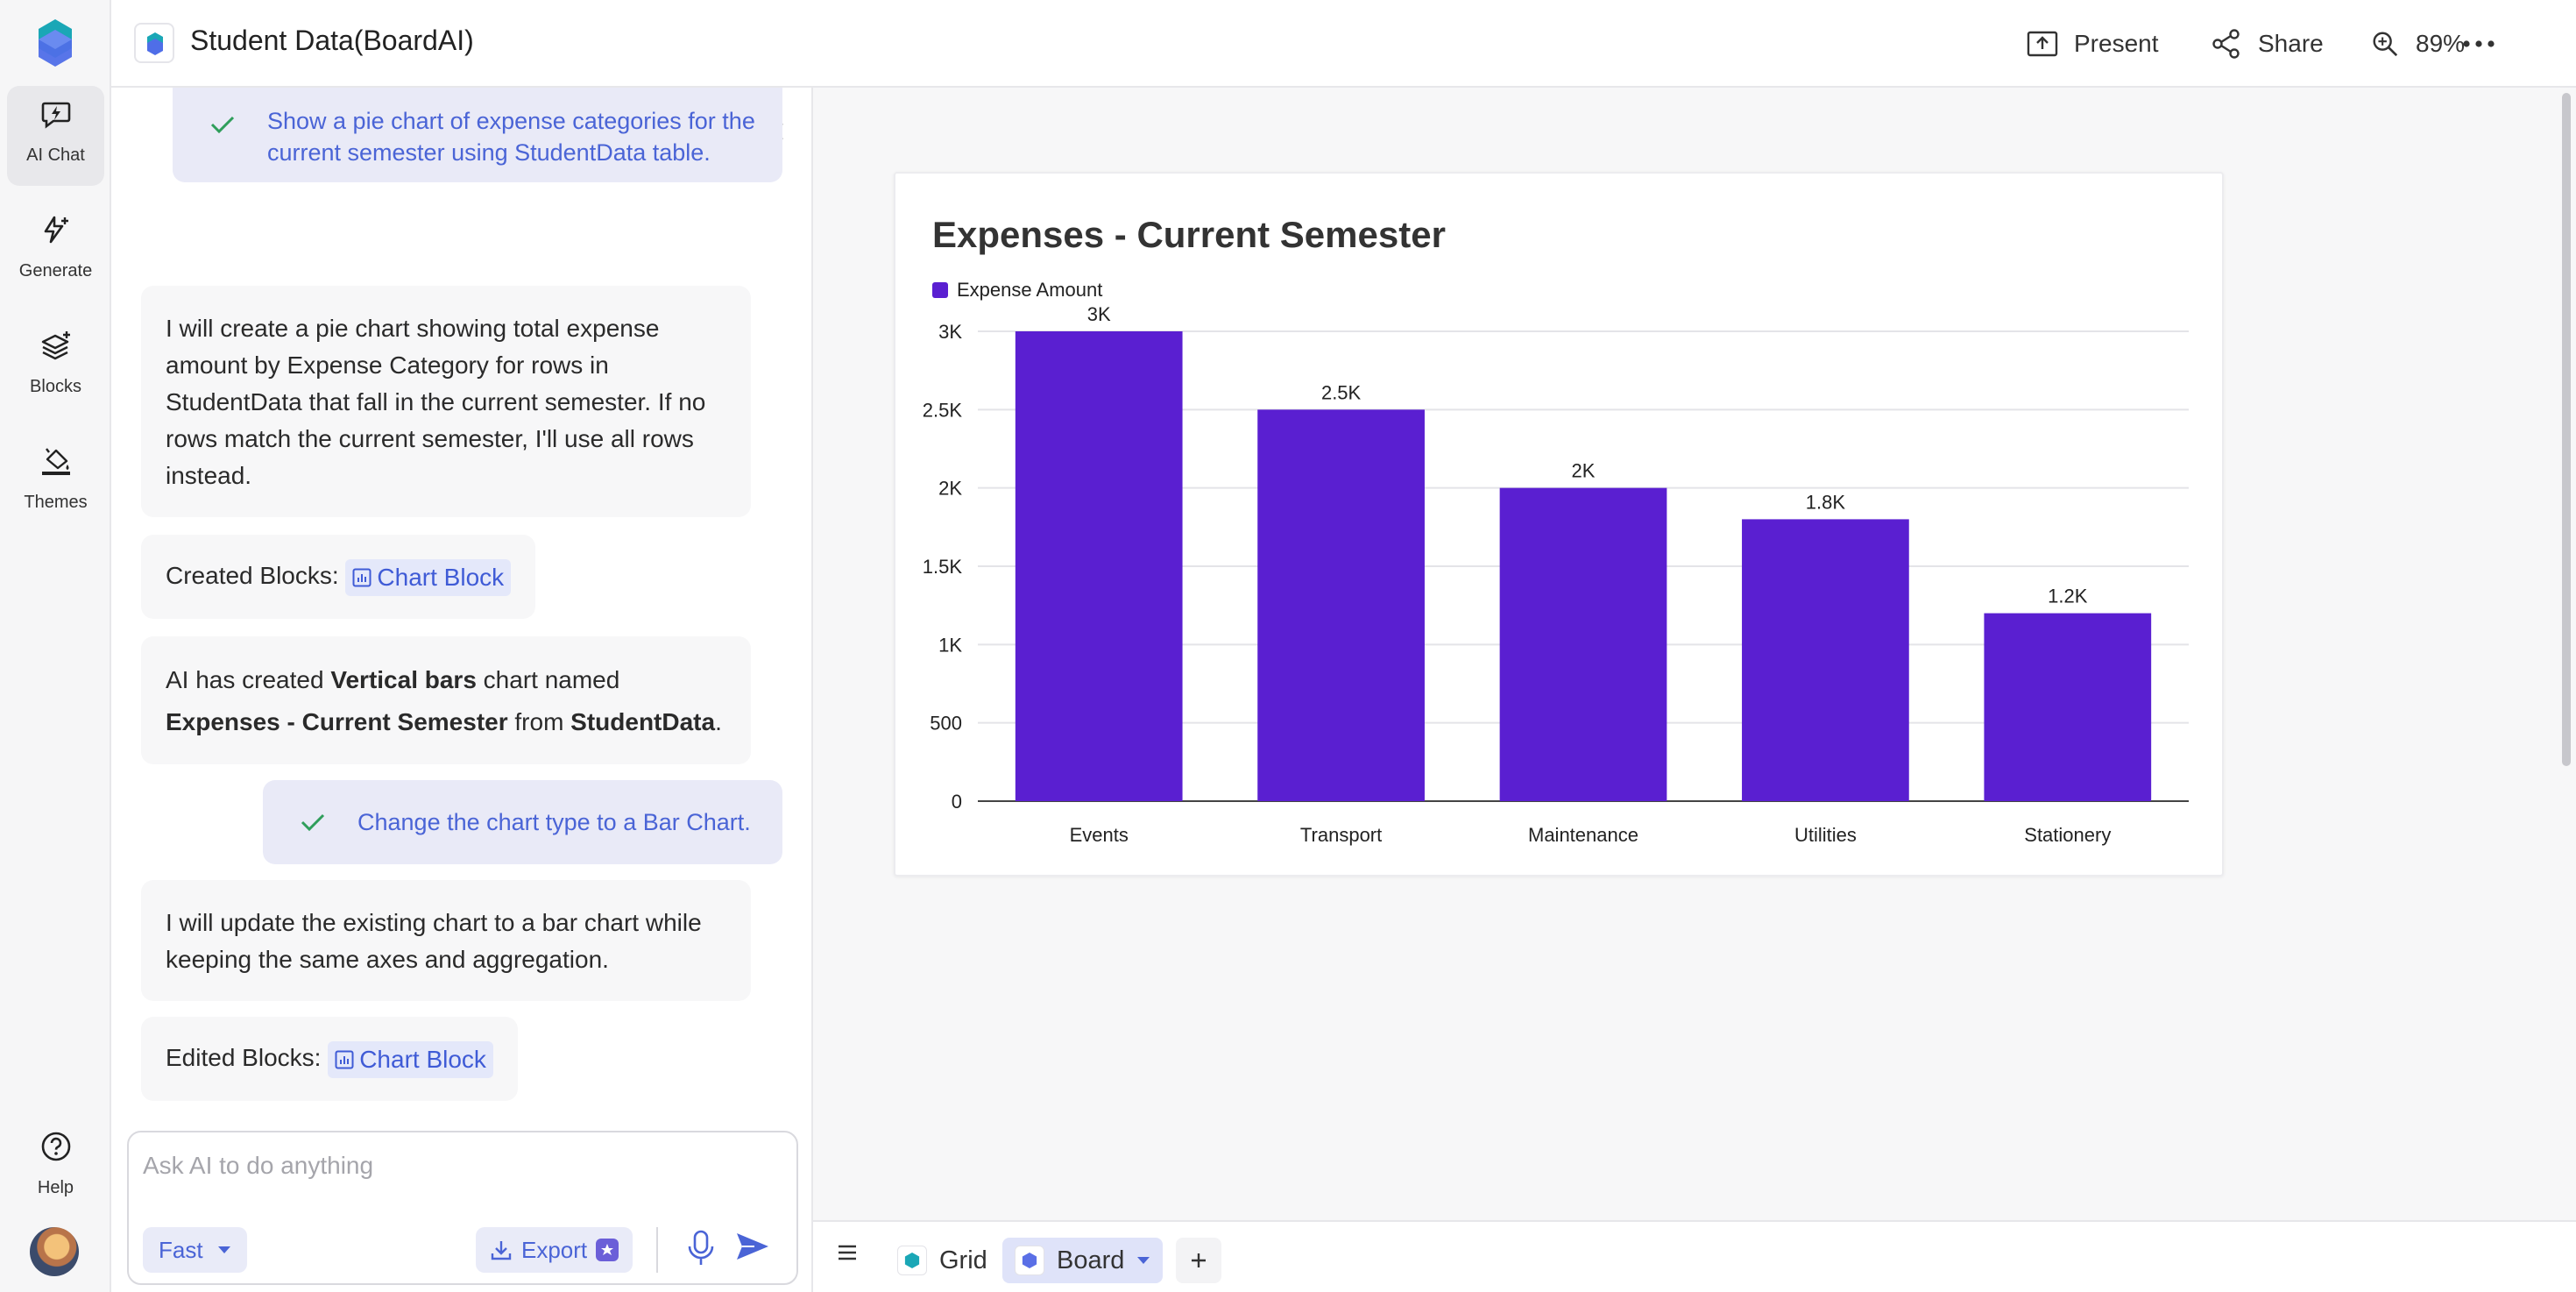 Image resolution: width=2576 pixels, height=1292 pixels. I want to click on more-options-button, so click(2478, 44).